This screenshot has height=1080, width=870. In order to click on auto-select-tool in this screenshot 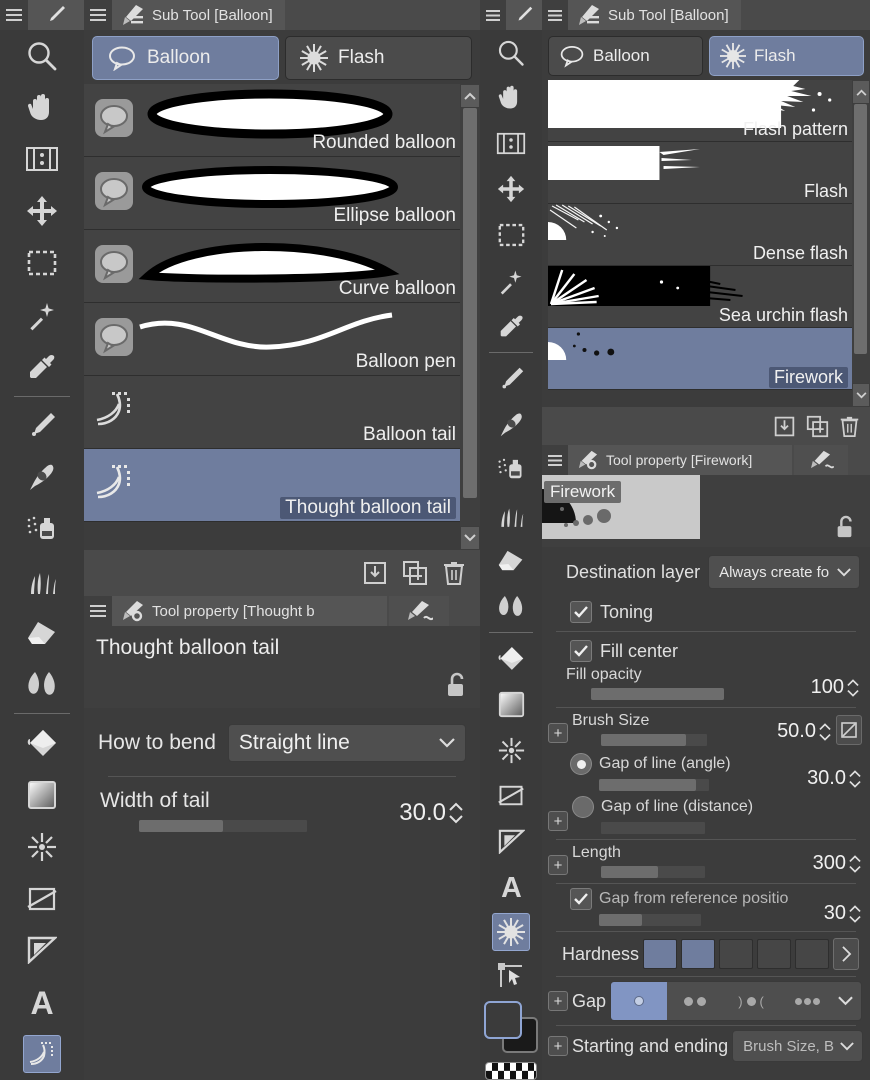, I will do `click(42, 315)`.